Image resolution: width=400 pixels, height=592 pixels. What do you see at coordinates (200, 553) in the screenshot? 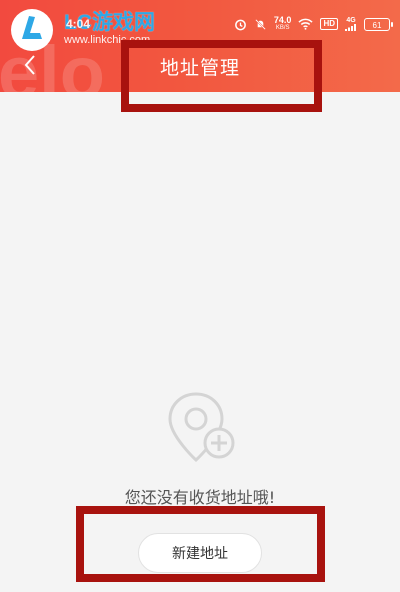
I see `new-address-button: 新建地址` at bounding box center [200, 553].